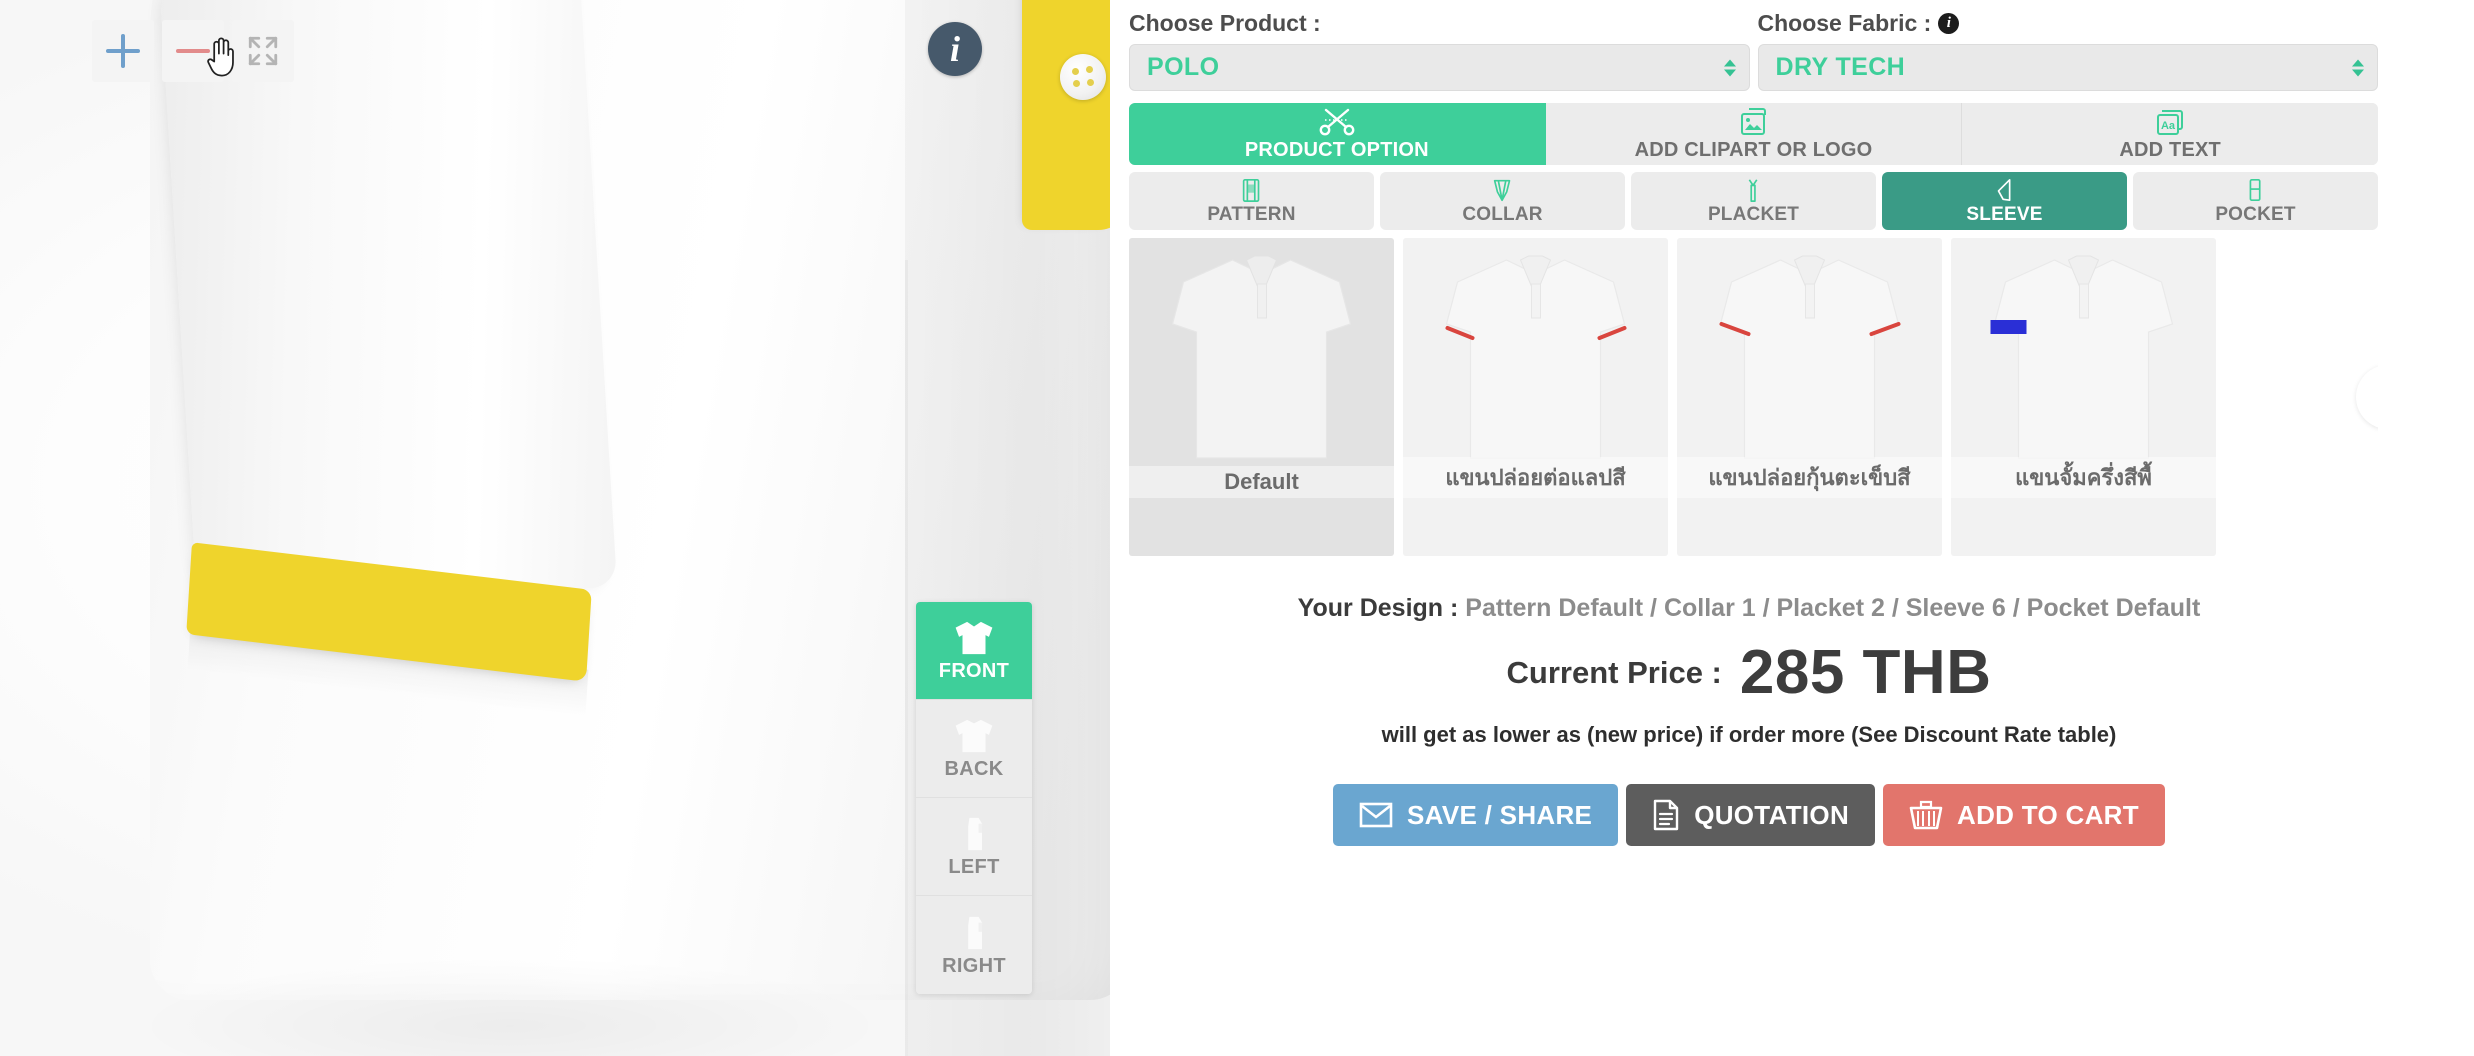  Describe the element at coordinates (2004, 214) in the screenshot. I see `subtab-sleeve-label: SLEEVE` at that location.